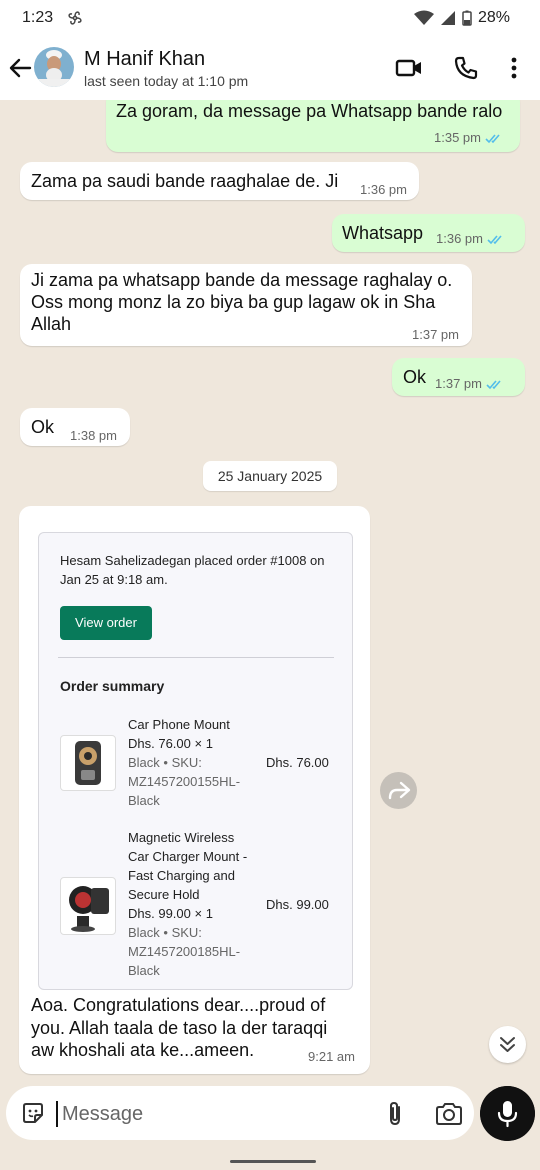  Describe the element at coordinates (447, 18) in the screenshot. I see `signal-icon` at that location.